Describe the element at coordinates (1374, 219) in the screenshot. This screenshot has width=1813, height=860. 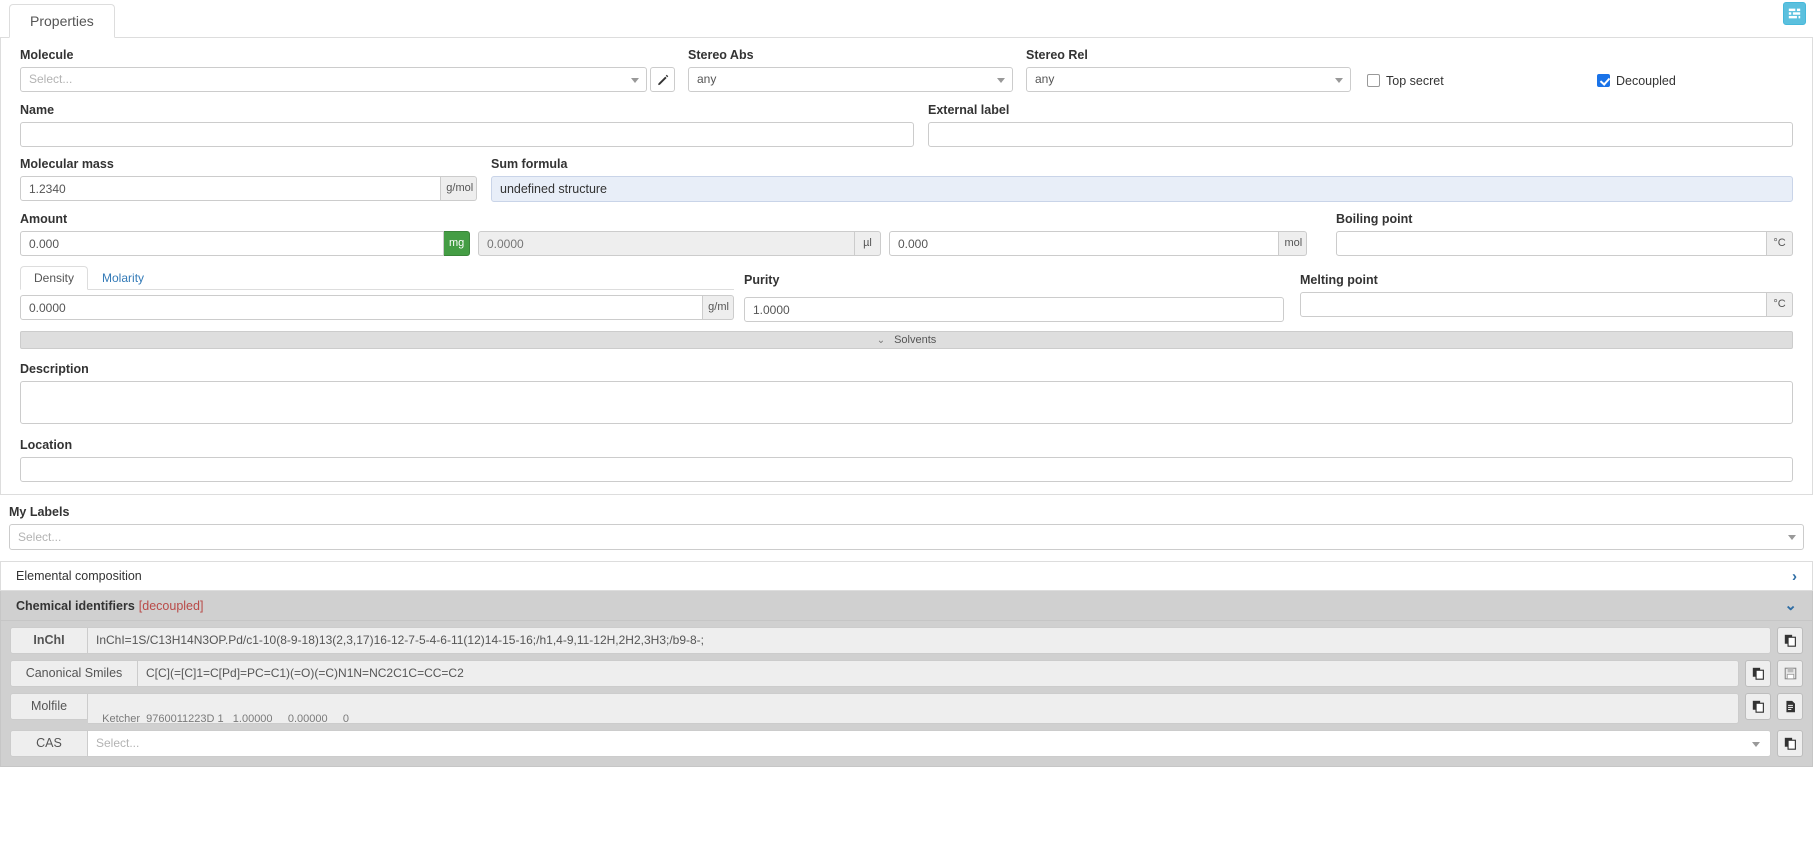
I see `boiling-point-label: Boiling point` at that location.